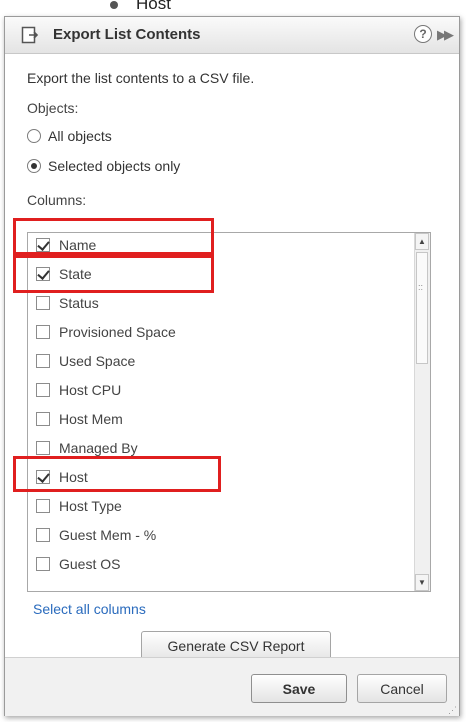 The height and width of the screenshot is (722, 466). What do you see at coordinates (113, 236) in the screenshot?
I see `highlight-box-name` at bounding box center [113, 236].